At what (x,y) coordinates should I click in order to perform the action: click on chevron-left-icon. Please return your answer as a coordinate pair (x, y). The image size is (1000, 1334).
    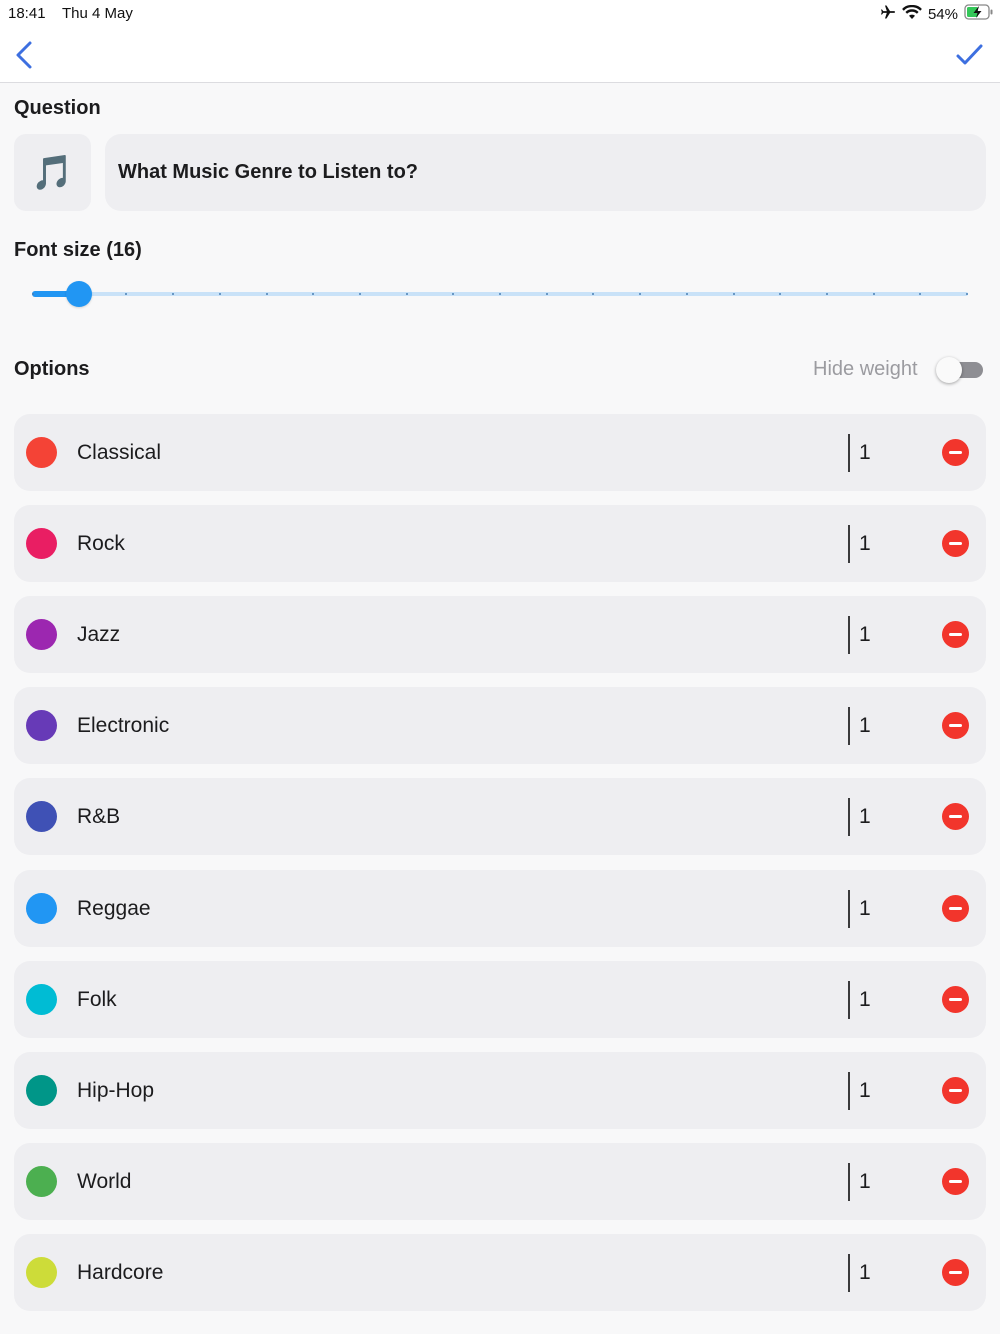
    Looking at the image, I should click on (24, 55).